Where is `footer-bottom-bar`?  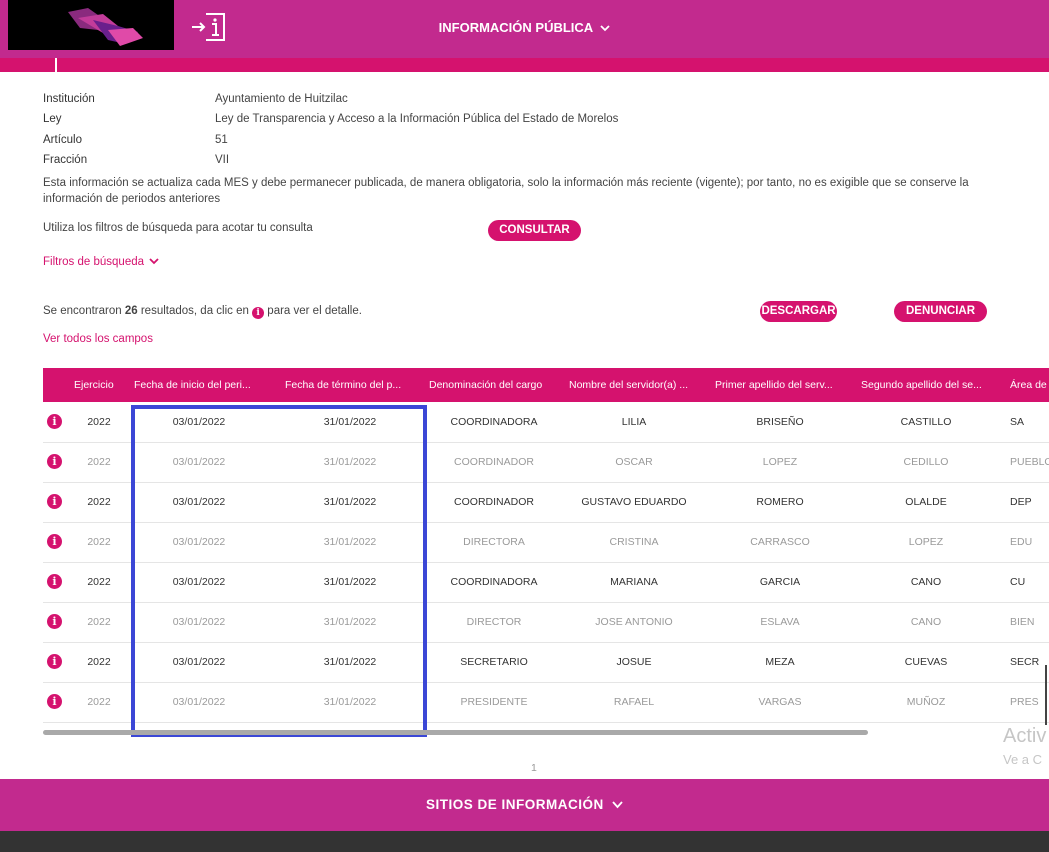 footer-bottom-bar is located at coordinates (524, 841).